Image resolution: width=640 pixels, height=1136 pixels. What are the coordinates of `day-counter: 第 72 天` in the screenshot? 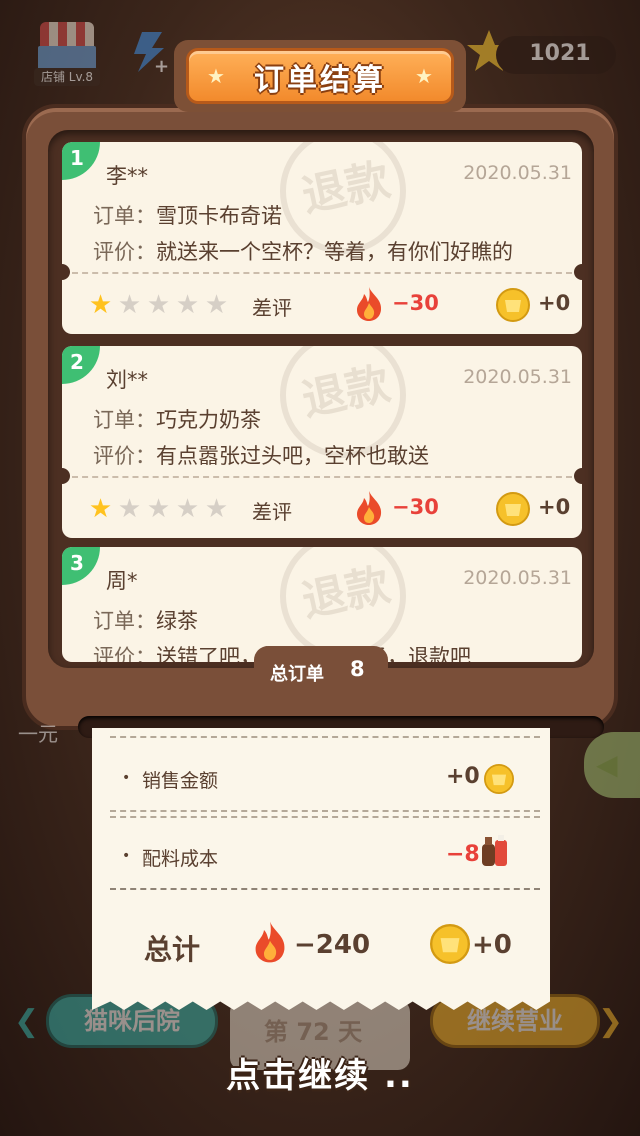 It's located at (313, 1032).